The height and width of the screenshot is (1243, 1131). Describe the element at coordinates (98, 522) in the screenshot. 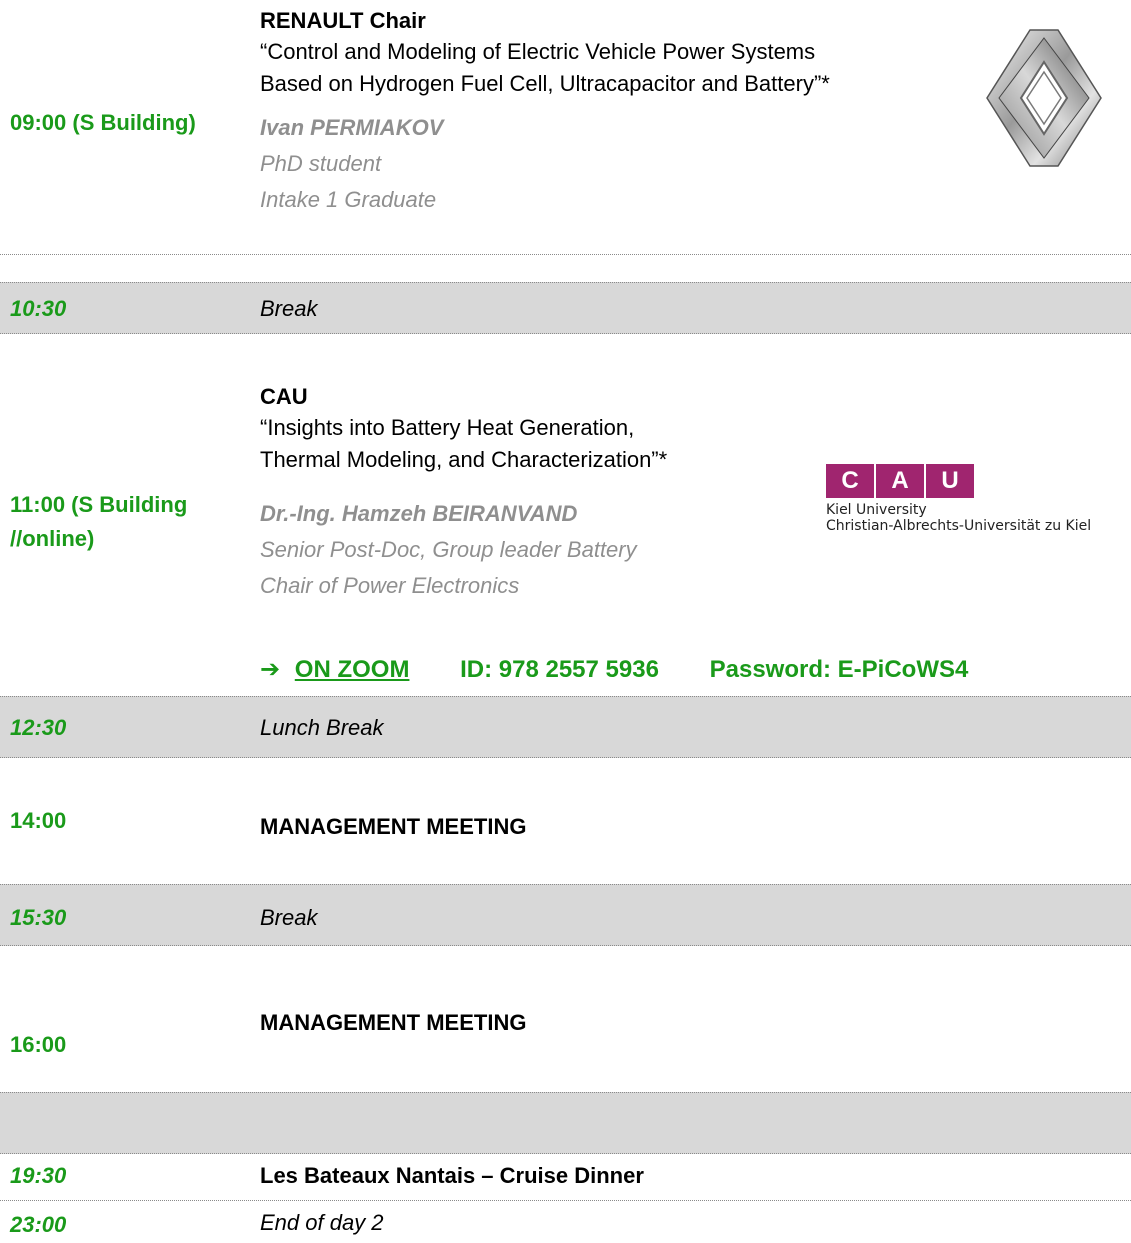

I see `session-time: 11:00 (S Building //online)` at that location.